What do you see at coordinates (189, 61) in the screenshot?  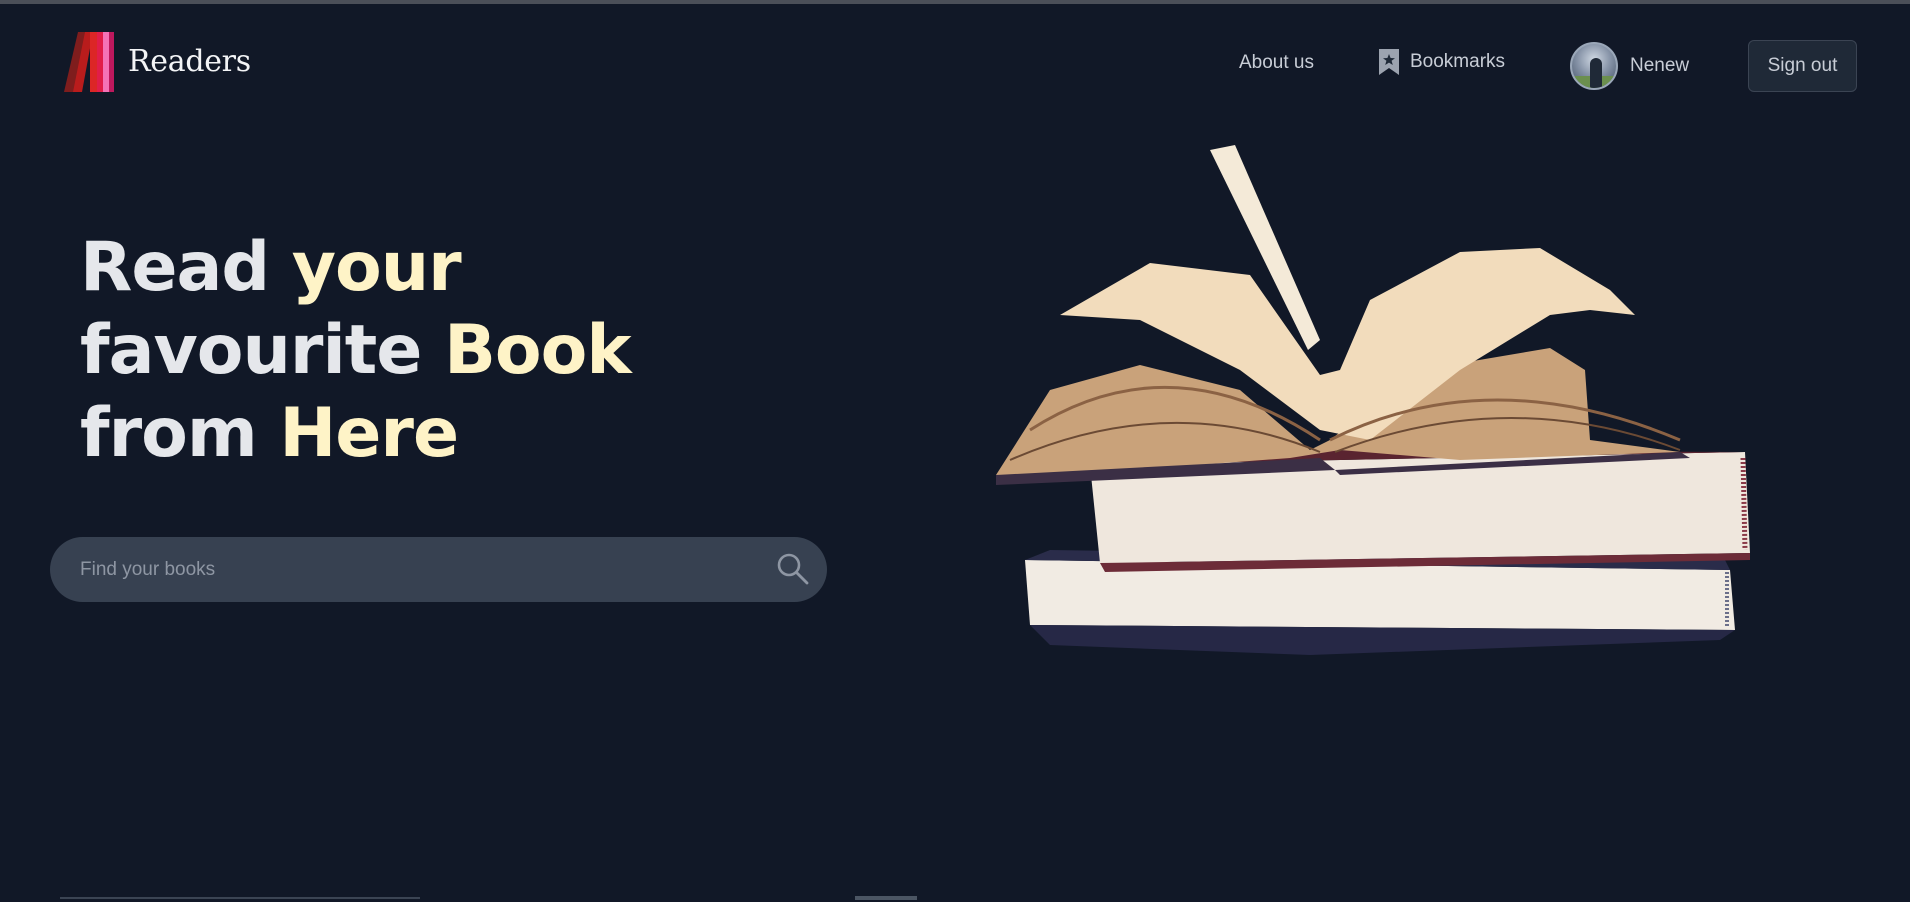 I see `brand-name: Readers` at bounding box center [189, 61].